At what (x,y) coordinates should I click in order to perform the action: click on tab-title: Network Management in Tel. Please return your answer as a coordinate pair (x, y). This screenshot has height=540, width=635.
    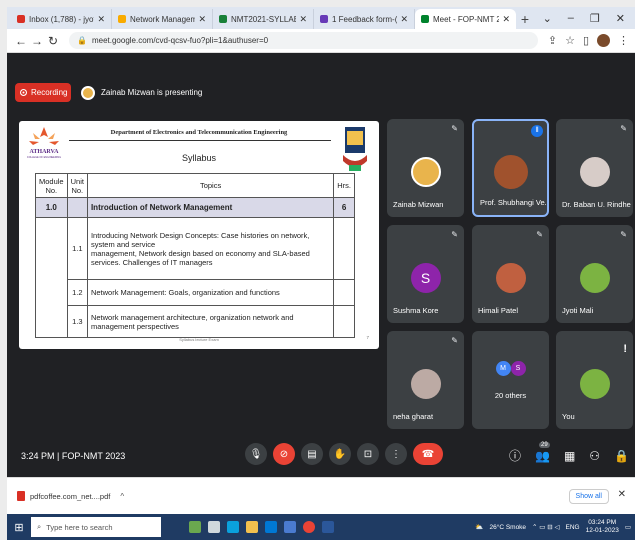
    Looking at the image, I should click on (162, 19).